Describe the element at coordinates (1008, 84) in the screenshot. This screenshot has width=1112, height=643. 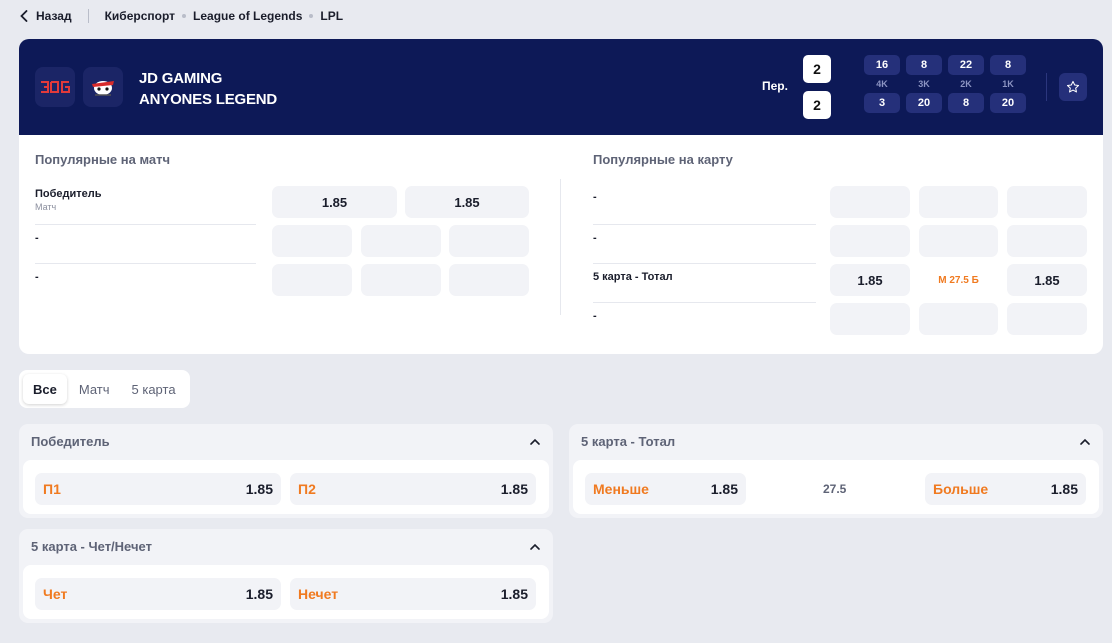
I see `stat-label-1k: 1K` at that location.